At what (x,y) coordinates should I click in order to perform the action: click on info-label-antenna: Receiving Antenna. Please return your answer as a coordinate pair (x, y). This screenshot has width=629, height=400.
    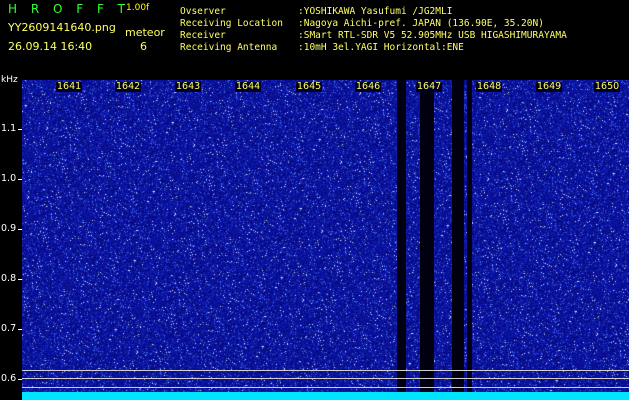
    Looking at the image, I should click on (229, 47).